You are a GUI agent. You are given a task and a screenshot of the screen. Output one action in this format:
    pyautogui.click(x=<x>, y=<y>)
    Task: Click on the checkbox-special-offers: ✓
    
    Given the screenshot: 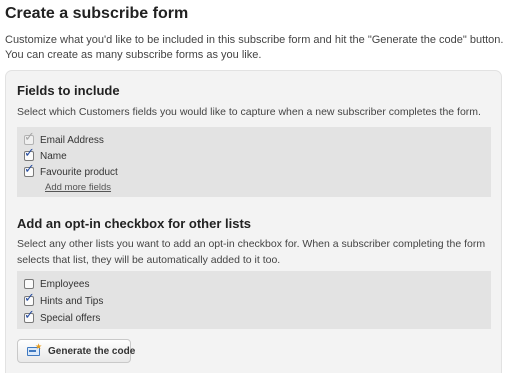 What is the action you would take?
    pyautogui.click(x=29, y=316)
    